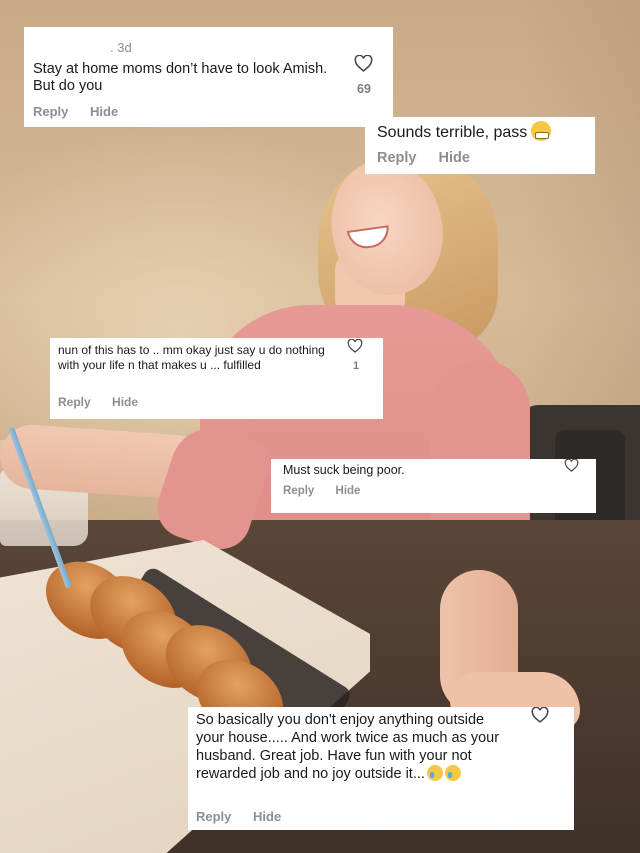  Describe the element at coordinates (541, 131) in the screenshot. I see `grimacing-face-emoji` at that location.